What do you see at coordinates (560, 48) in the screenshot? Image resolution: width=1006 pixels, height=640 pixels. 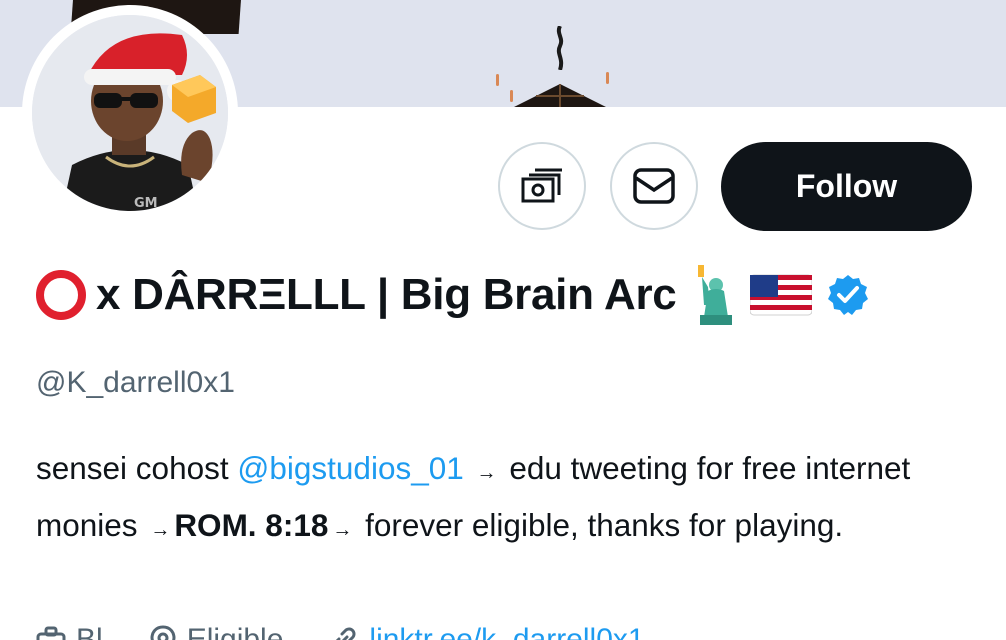 I see `banner-smoke-shape` at bounding box center [560, 48].